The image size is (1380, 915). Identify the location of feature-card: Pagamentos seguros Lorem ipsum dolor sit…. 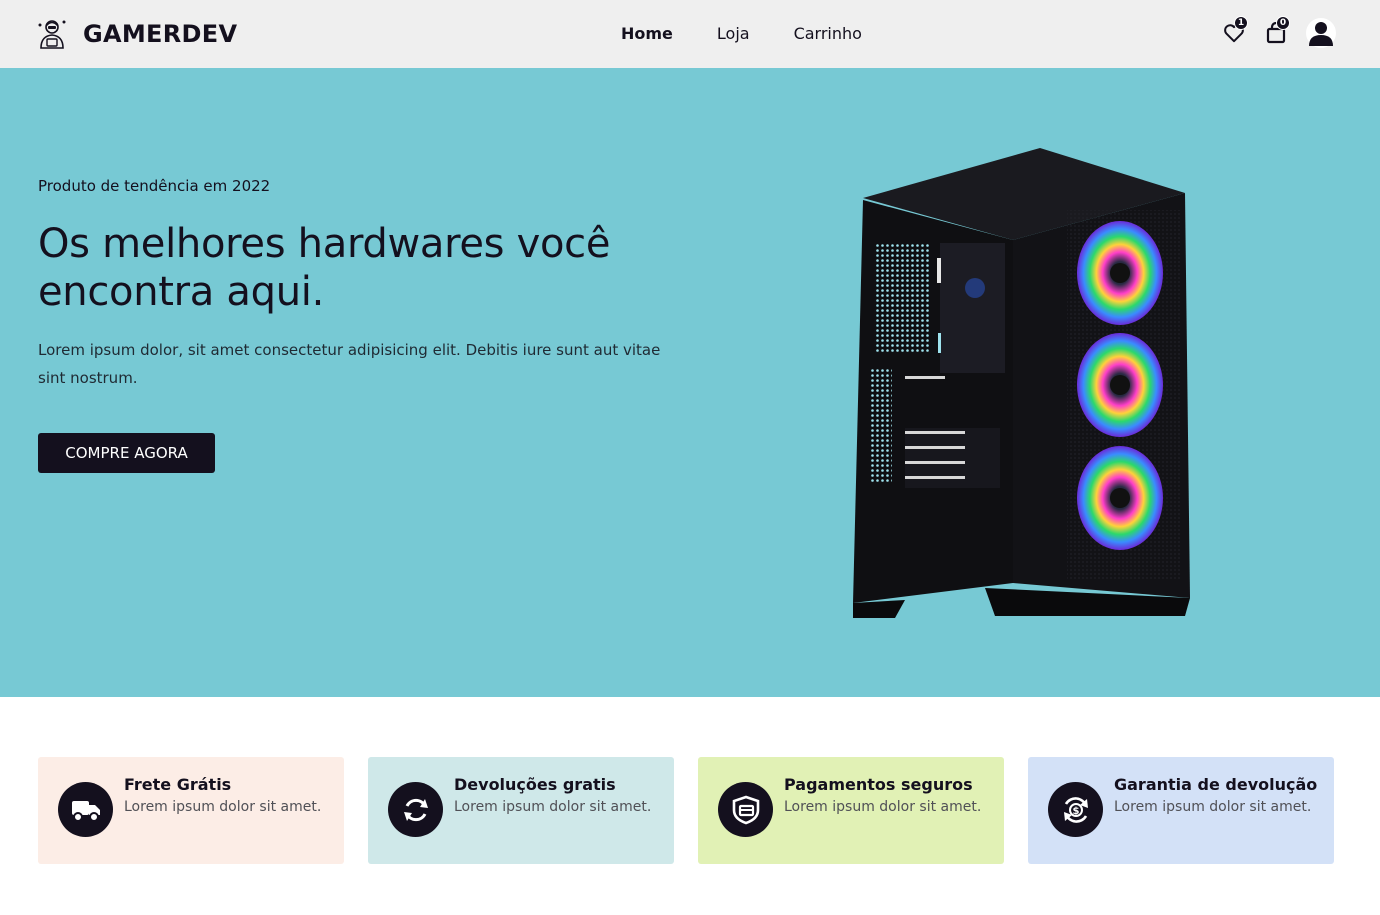
(851, 810).